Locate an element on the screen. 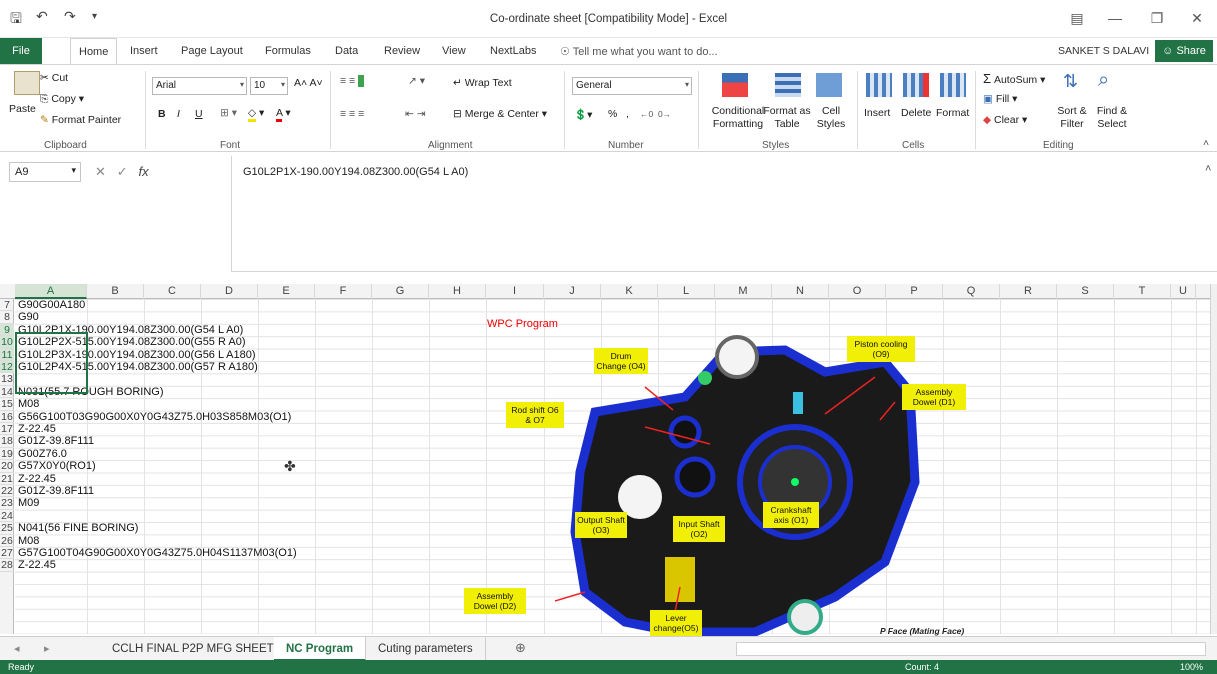  sheet-tab-cclh: CCLH FINAL P2P MFG SHEET is located at coordinates (193, 649).